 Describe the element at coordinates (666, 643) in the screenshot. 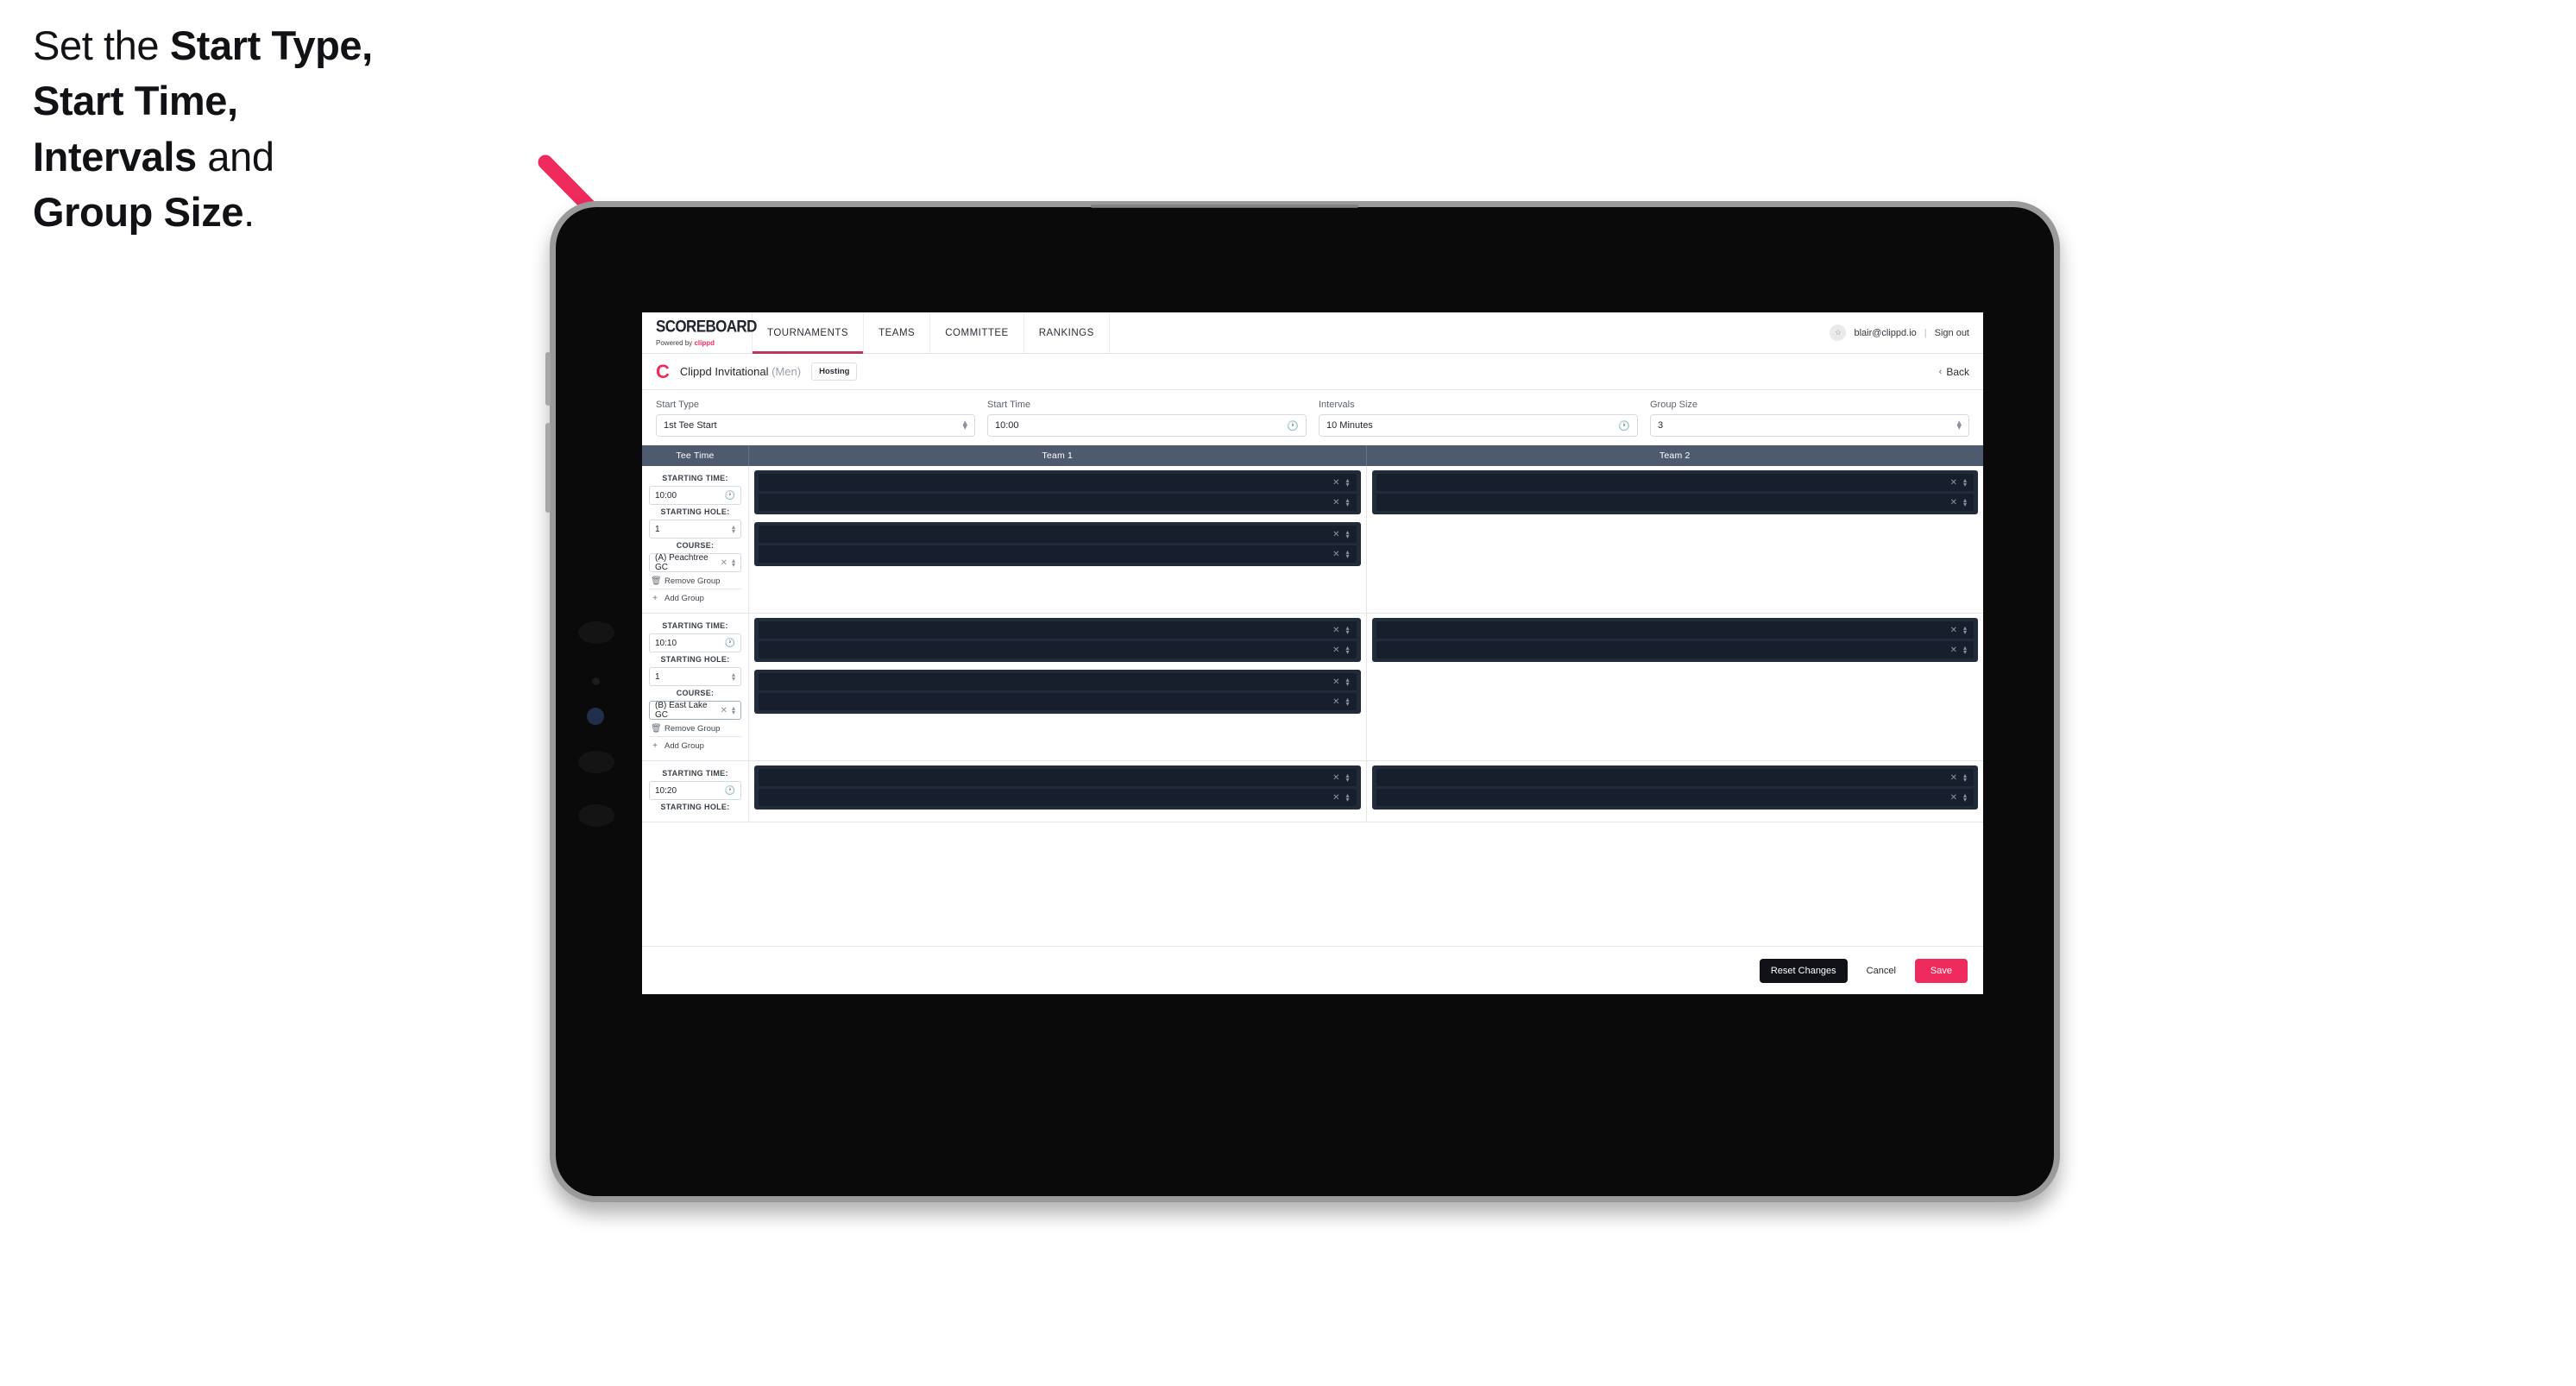

I see `starting-time-value: 10:10` at that location.